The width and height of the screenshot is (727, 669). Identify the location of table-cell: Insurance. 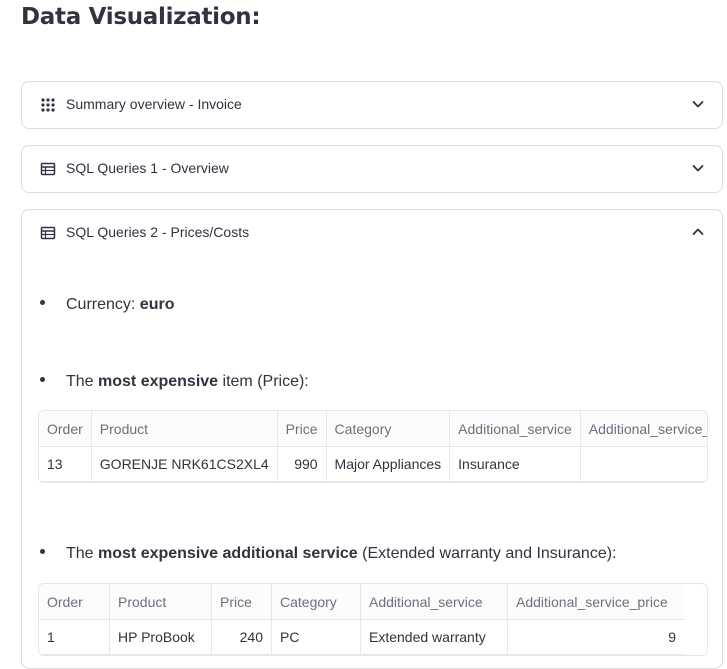
(515, 464).